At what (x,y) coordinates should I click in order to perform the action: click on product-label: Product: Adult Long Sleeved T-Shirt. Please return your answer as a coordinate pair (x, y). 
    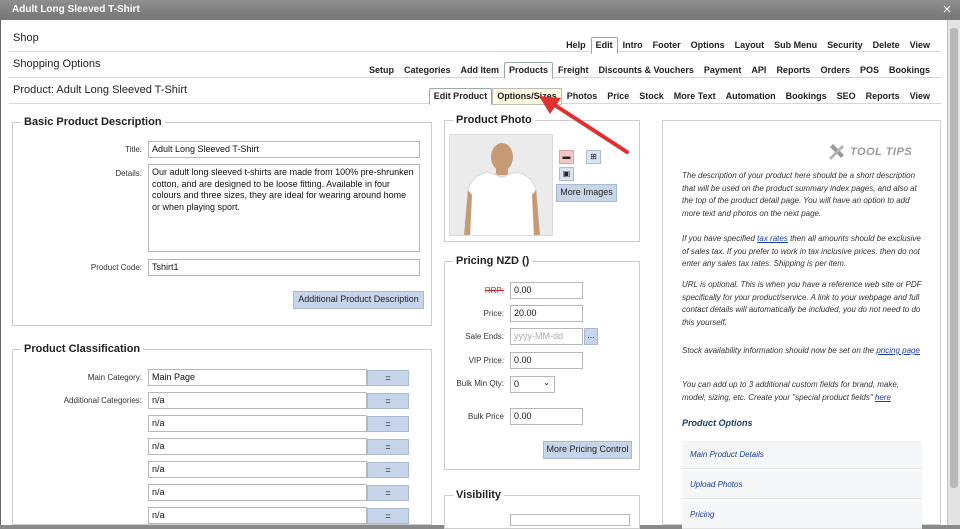
    Looking at the image, I should click on (100, 90).